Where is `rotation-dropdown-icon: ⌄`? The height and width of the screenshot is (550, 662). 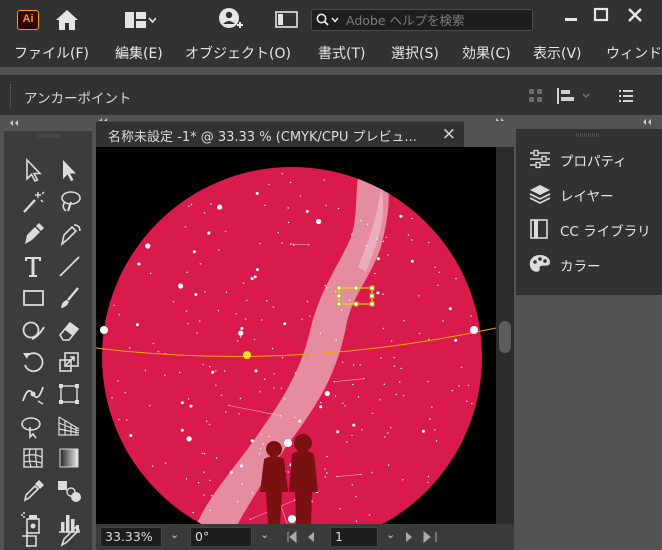
rotation-dropdown-icon: ⌄ is located at coordinates (264, 534).